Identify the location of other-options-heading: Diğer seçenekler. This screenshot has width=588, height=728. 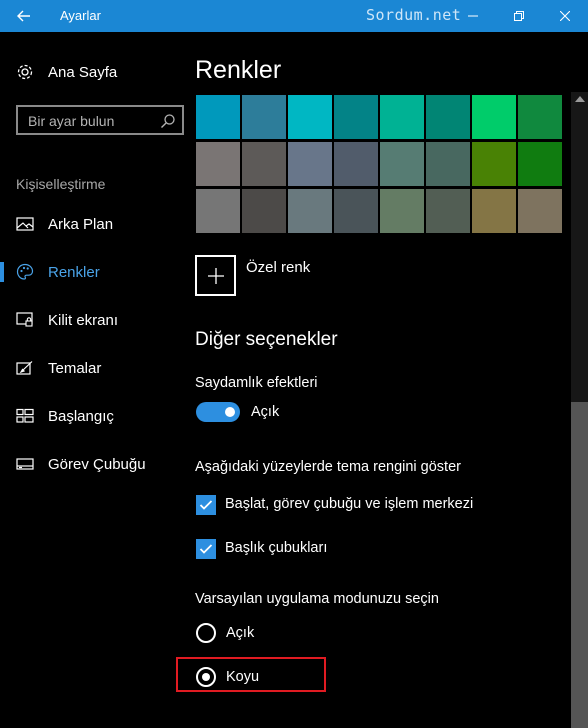
(266, 339).